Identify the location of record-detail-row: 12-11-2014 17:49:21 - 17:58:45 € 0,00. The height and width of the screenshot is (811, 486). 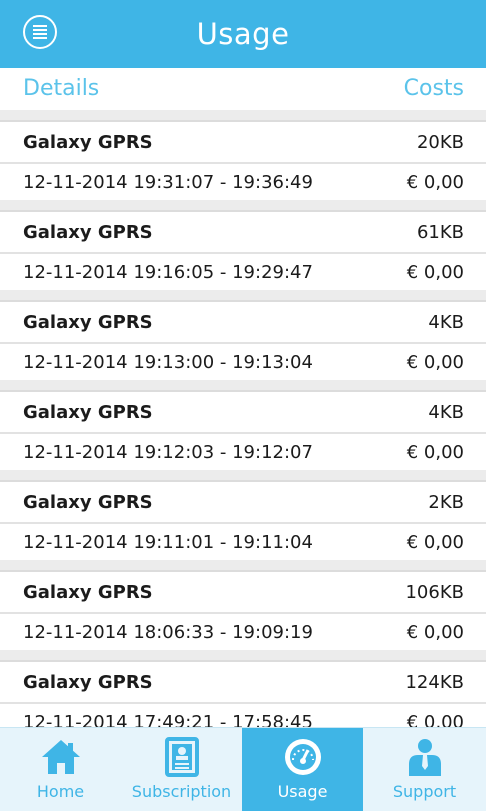
(243, 714).